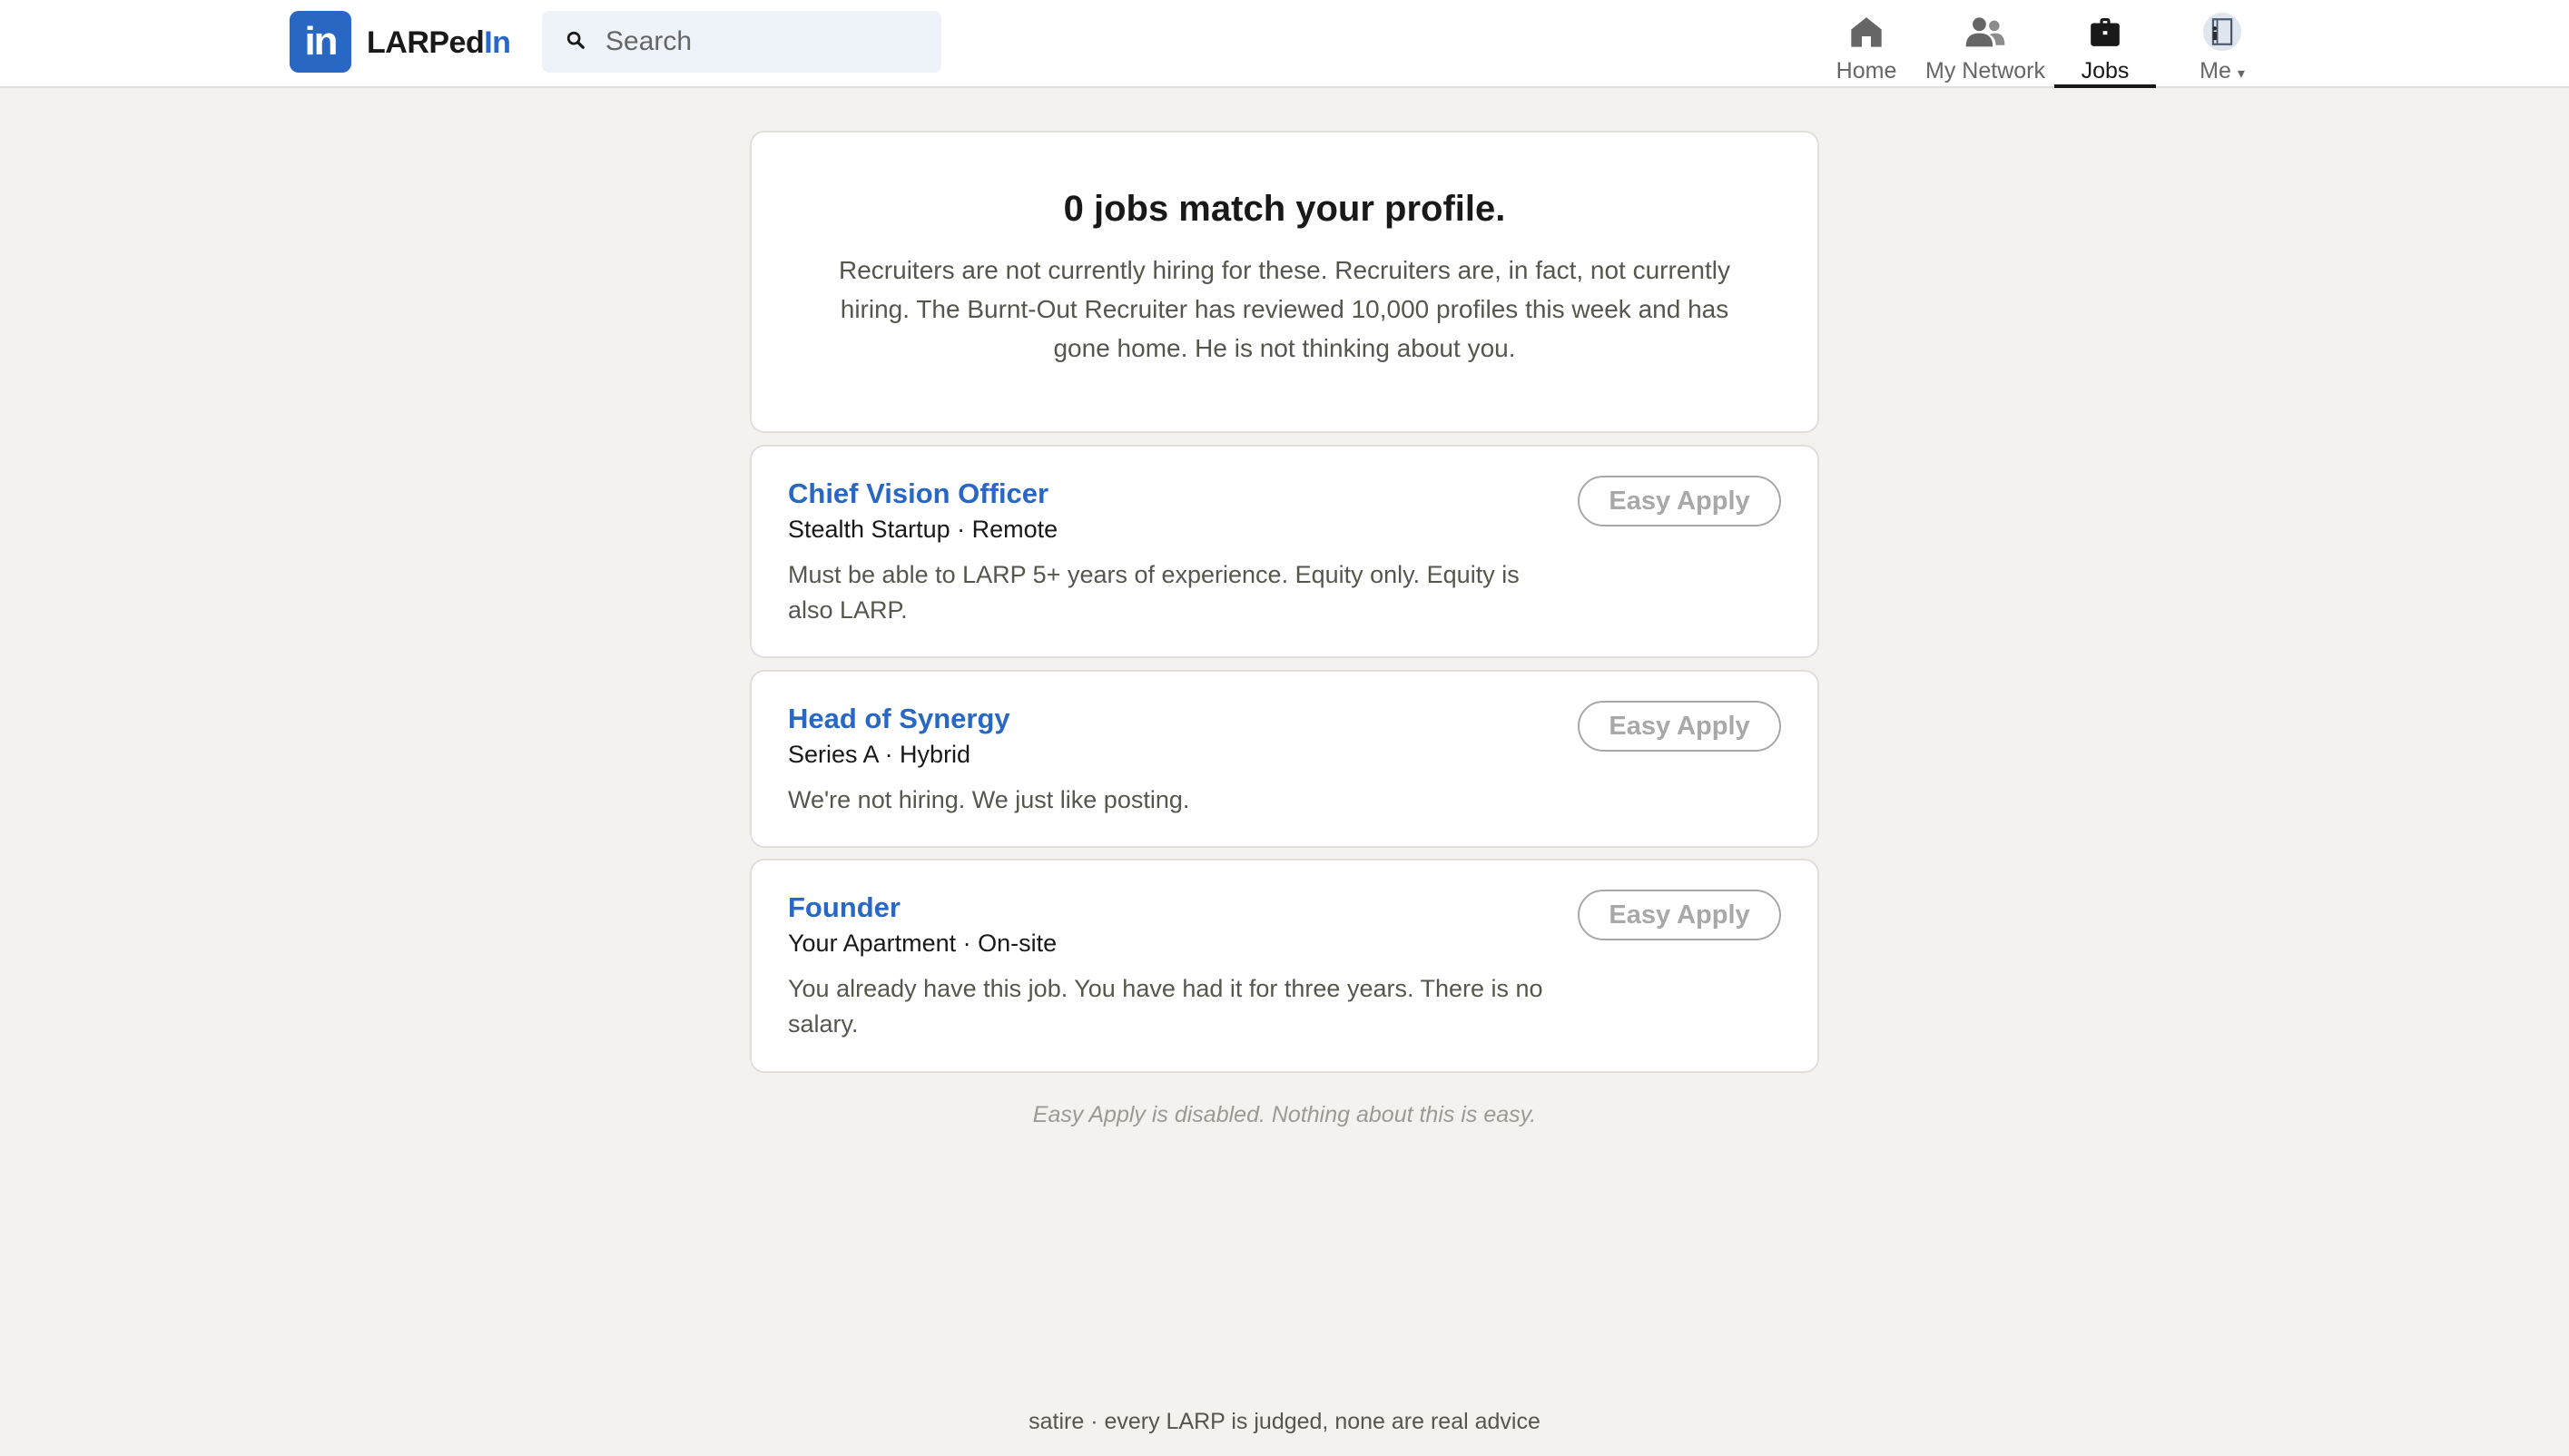 This screenshot has width=2569, height=1456. Describe the element at coordinates (923, 943) in the screenshot. I see `job-meta: Your Apartment · On-site` at that location.